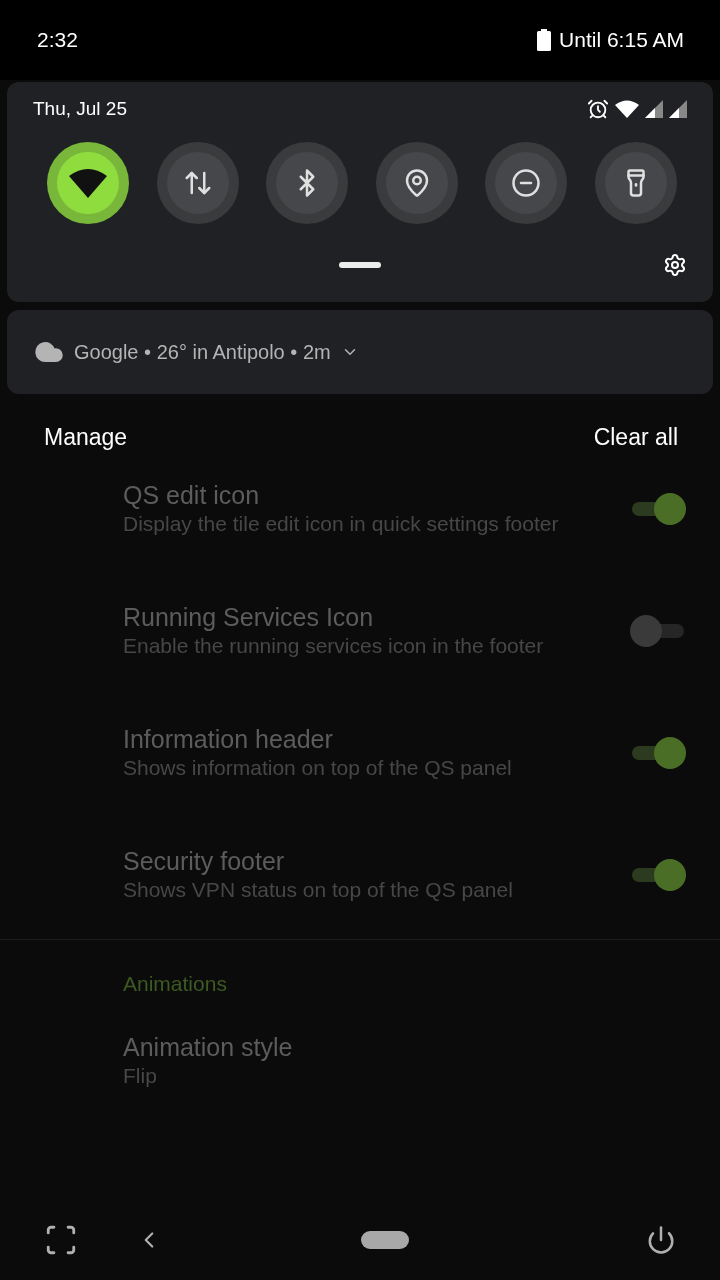  I want to click on setting-title: Security footer, so click(204, 861).